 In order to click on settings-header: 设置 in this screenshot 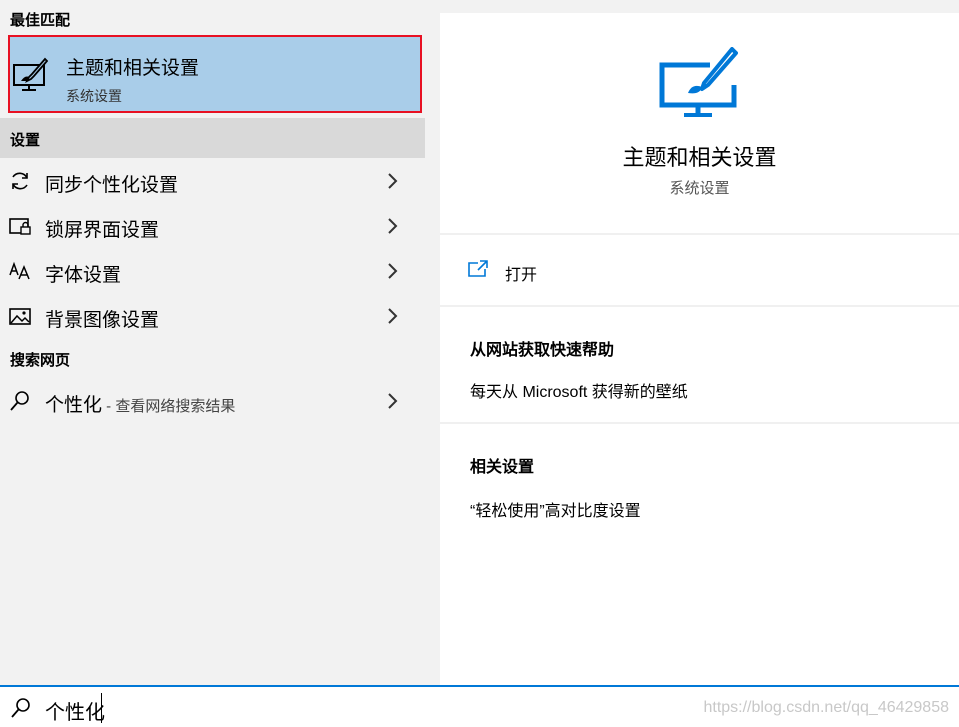, I will do `click(25, 140)`.